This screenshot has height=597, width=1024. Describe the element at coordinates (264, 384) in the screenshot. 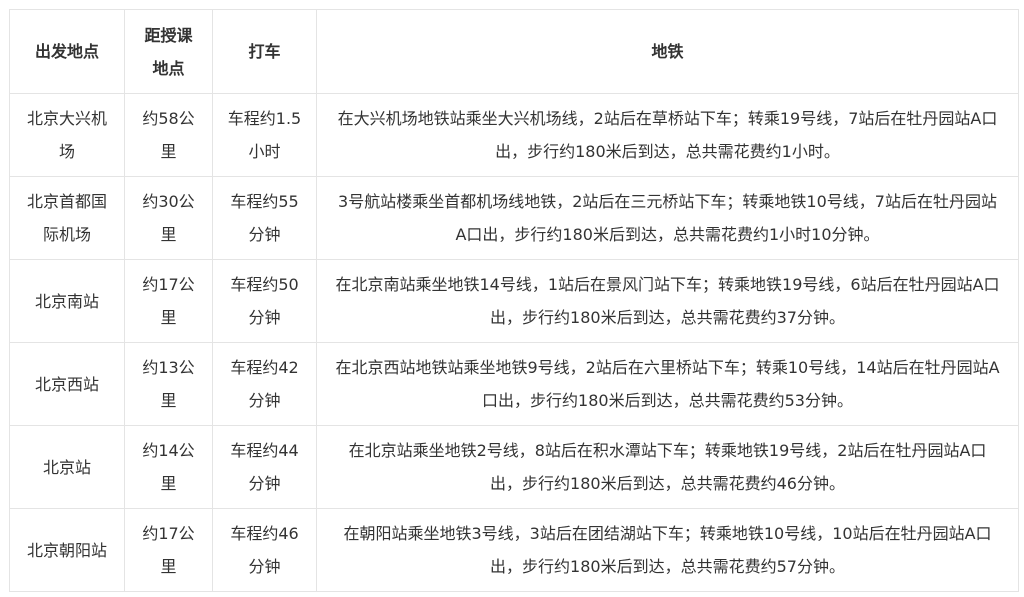

I see `cell-taxi: 车程约42分钟` at that location.